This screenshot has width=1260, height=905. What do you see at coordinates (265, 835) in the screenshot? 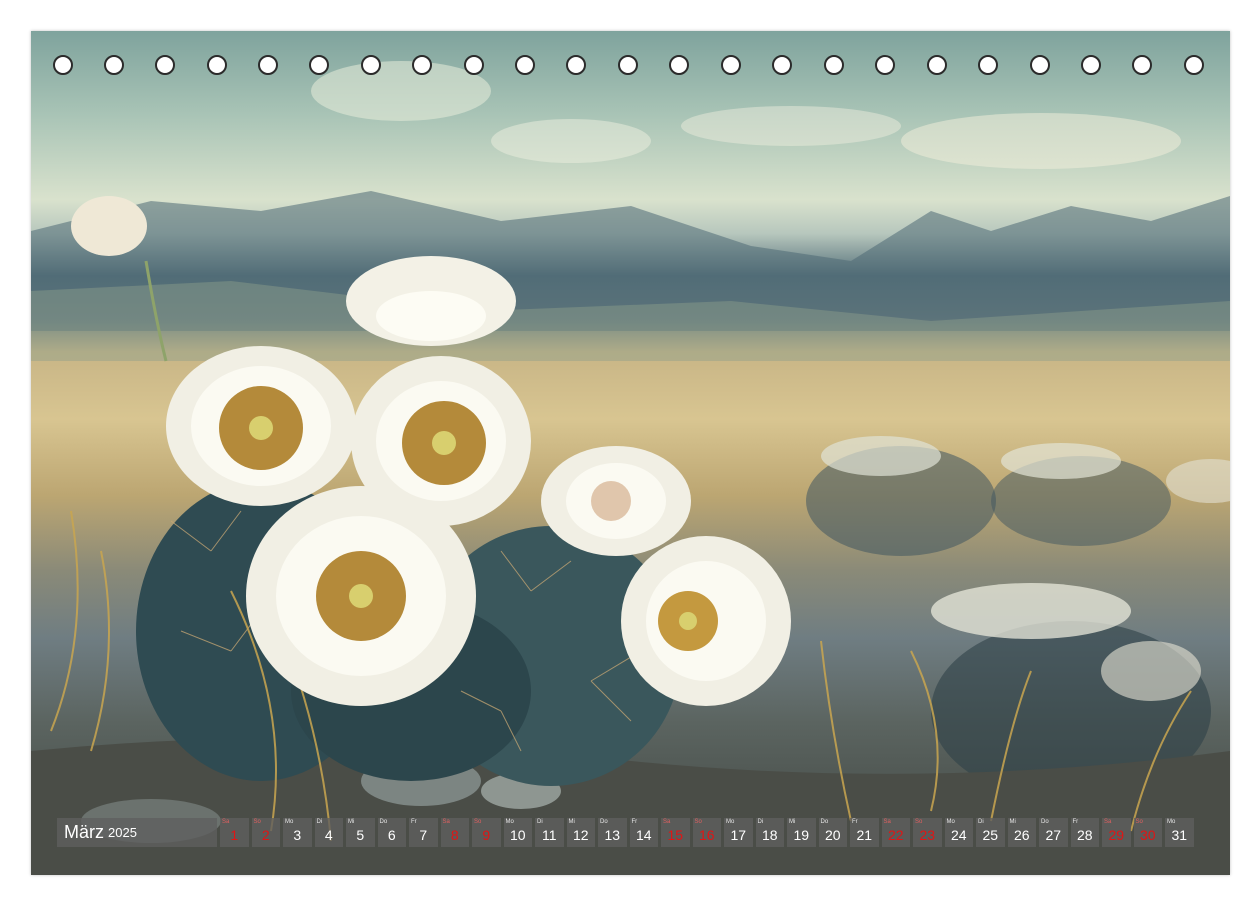
I see `day-number: 2` at bounding box center [265, 835].